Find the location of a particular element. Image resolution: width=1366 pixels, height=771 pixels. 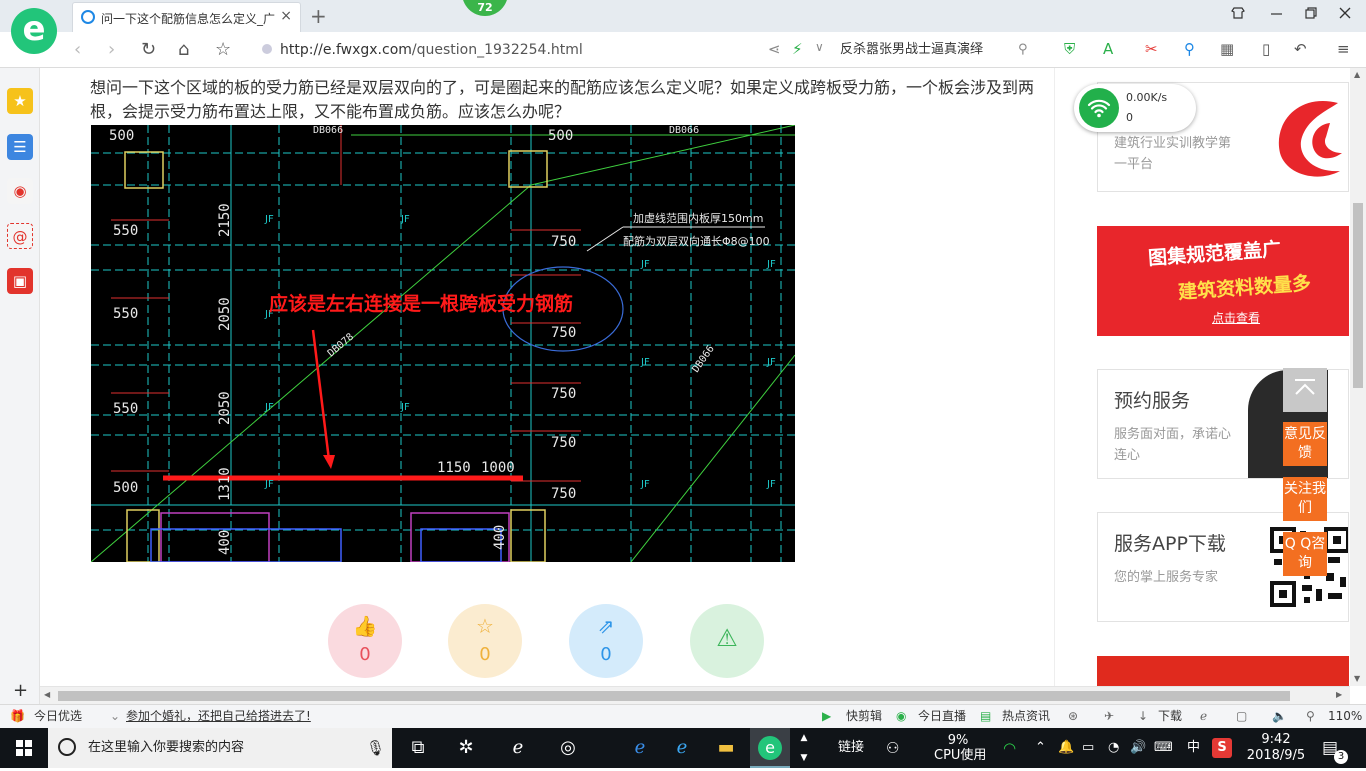

pinwheel-app-icon: ✲ is located at coordinates (466, 748).